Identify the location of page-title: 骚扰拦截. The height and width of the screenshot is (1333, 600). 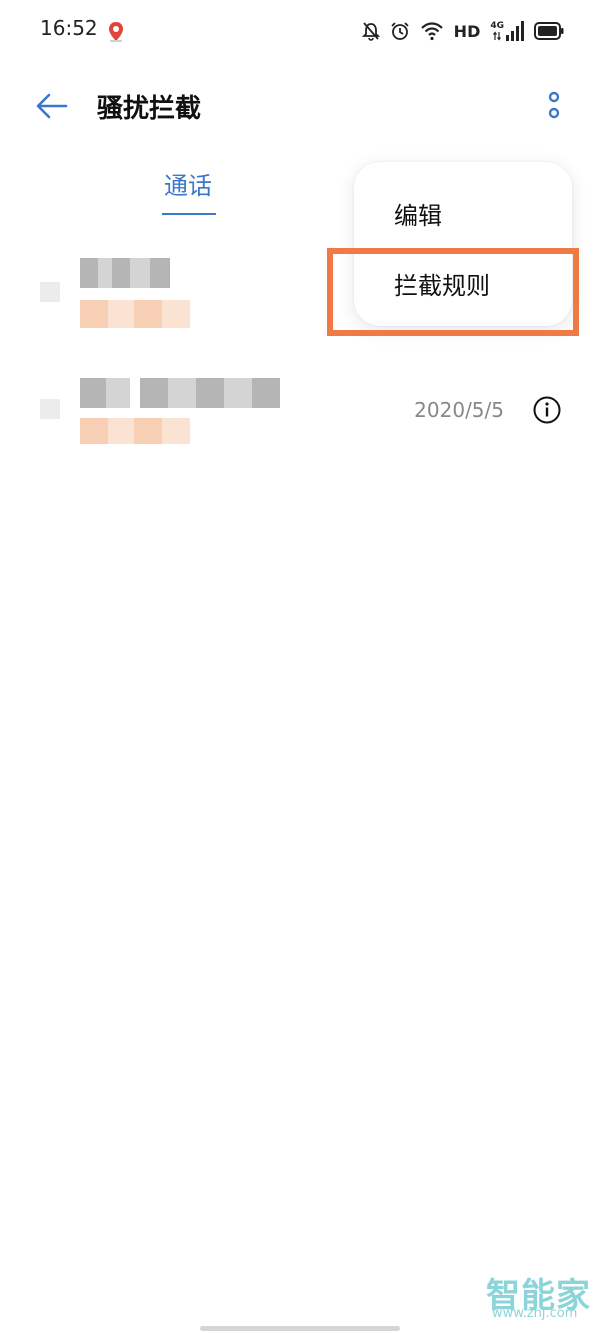
(149, 109).